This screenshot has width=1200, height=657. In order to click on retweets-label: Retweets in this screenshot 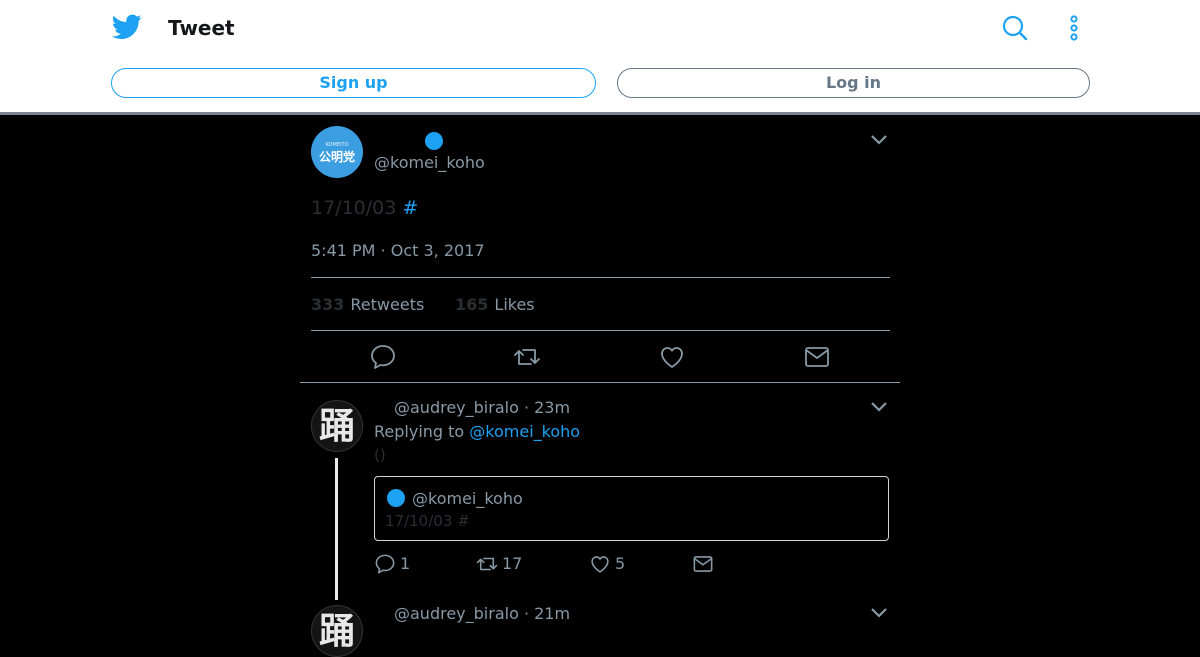, I will do `click(387, 304)`.